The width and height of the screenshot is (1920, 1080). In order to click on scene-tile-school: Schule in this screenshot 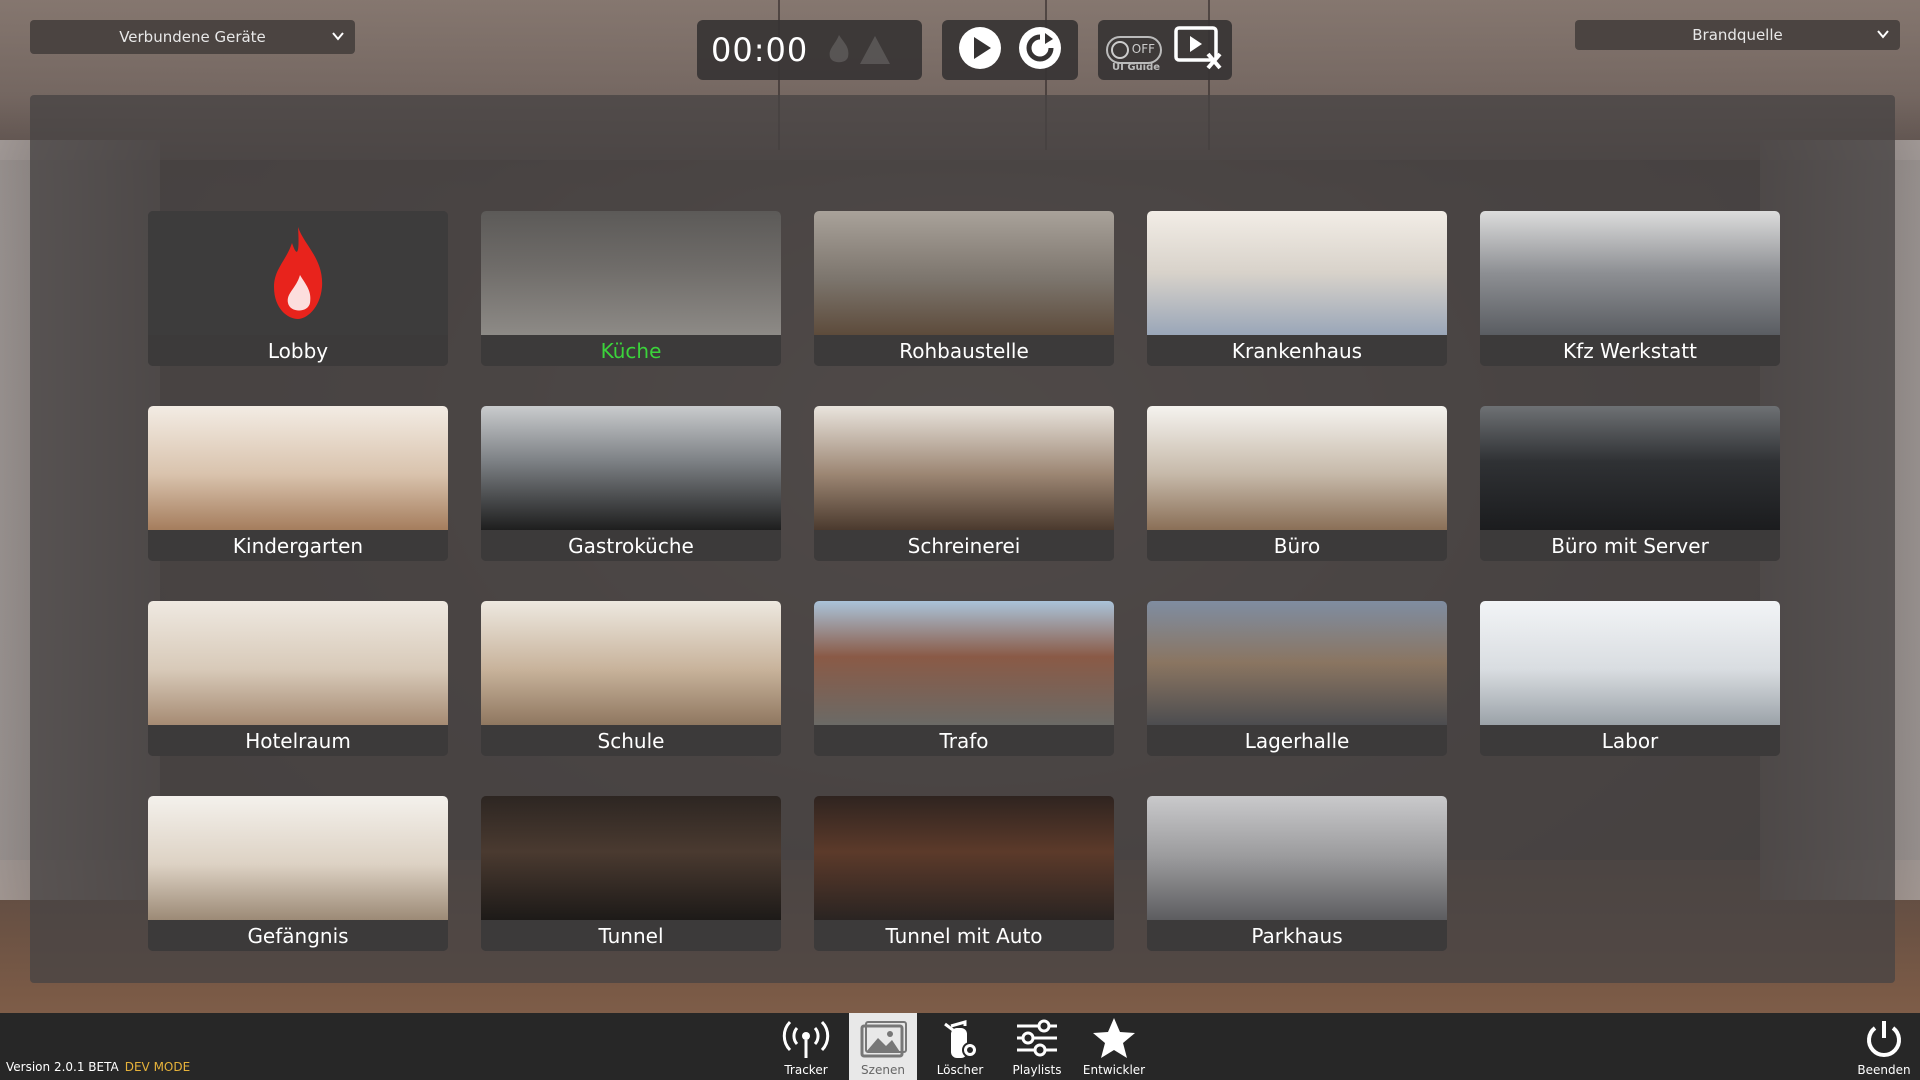, I will do `click(631, 678)`.